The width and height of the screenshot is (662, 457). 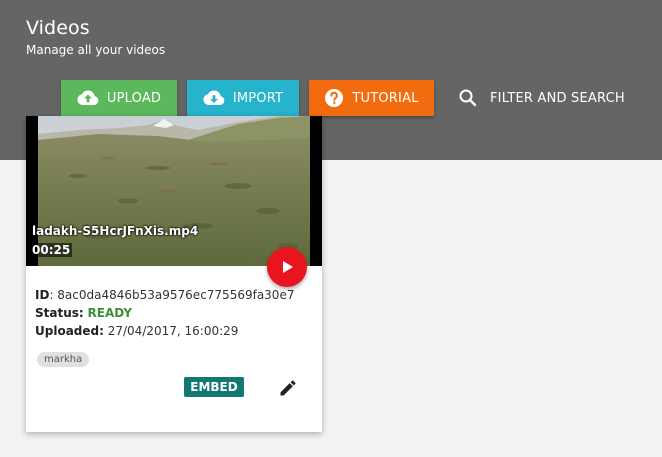 I want to click on video-uploaded-date: 27/04/2017, 16:00:29, so click(x=173, y=331).